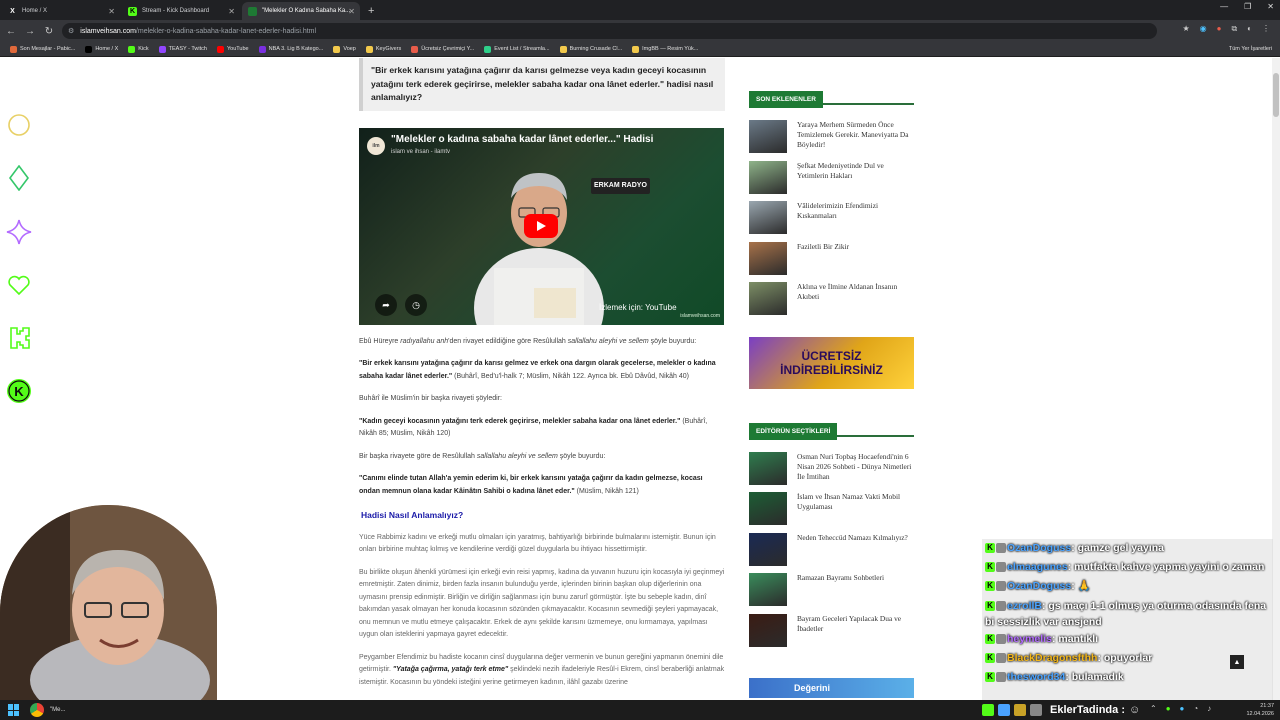 The width and height of the screenshot is (1280, 720). What do you see at coordinates (1209, 708) in the screenshot?
I see `volume-icon: ♪` at bounding box center [1209, 708].